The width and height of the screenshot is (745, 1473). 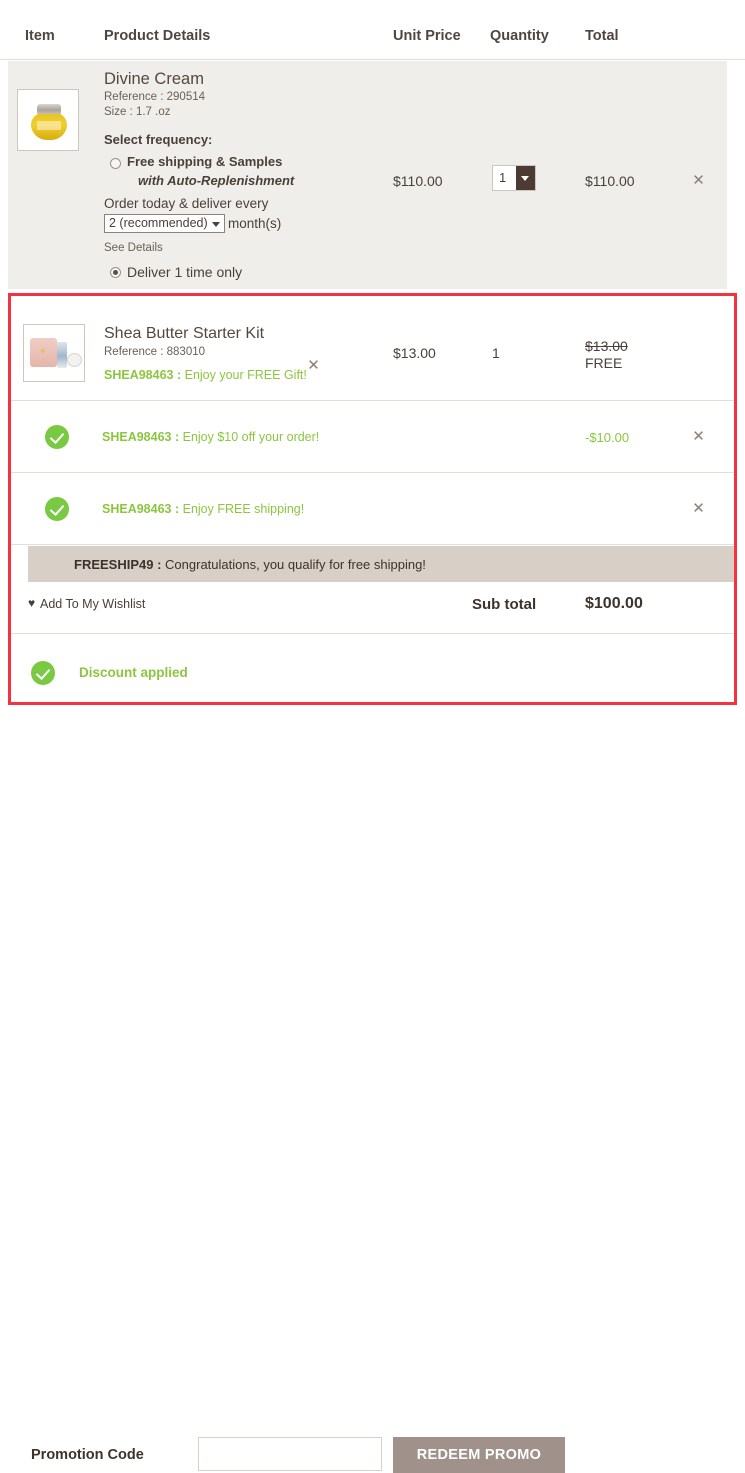 I want to click on deliver-once-label: Deliver 1 time only, so click(x=184, y=272).